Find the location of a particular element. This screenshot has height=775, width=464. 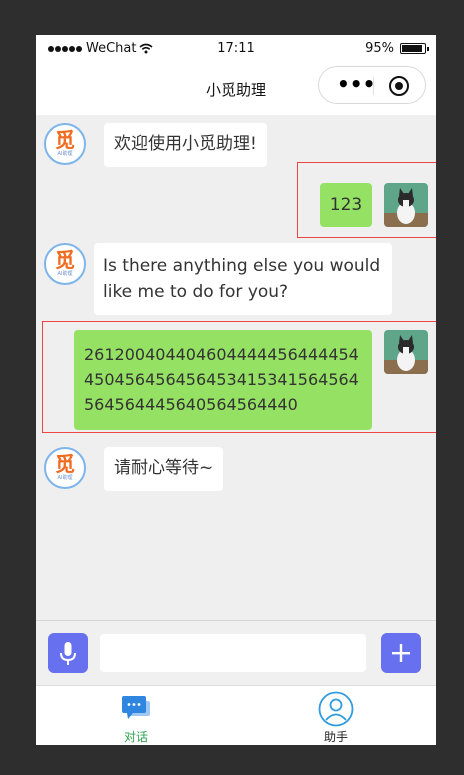

message-input is located at coordinates (233, 653).